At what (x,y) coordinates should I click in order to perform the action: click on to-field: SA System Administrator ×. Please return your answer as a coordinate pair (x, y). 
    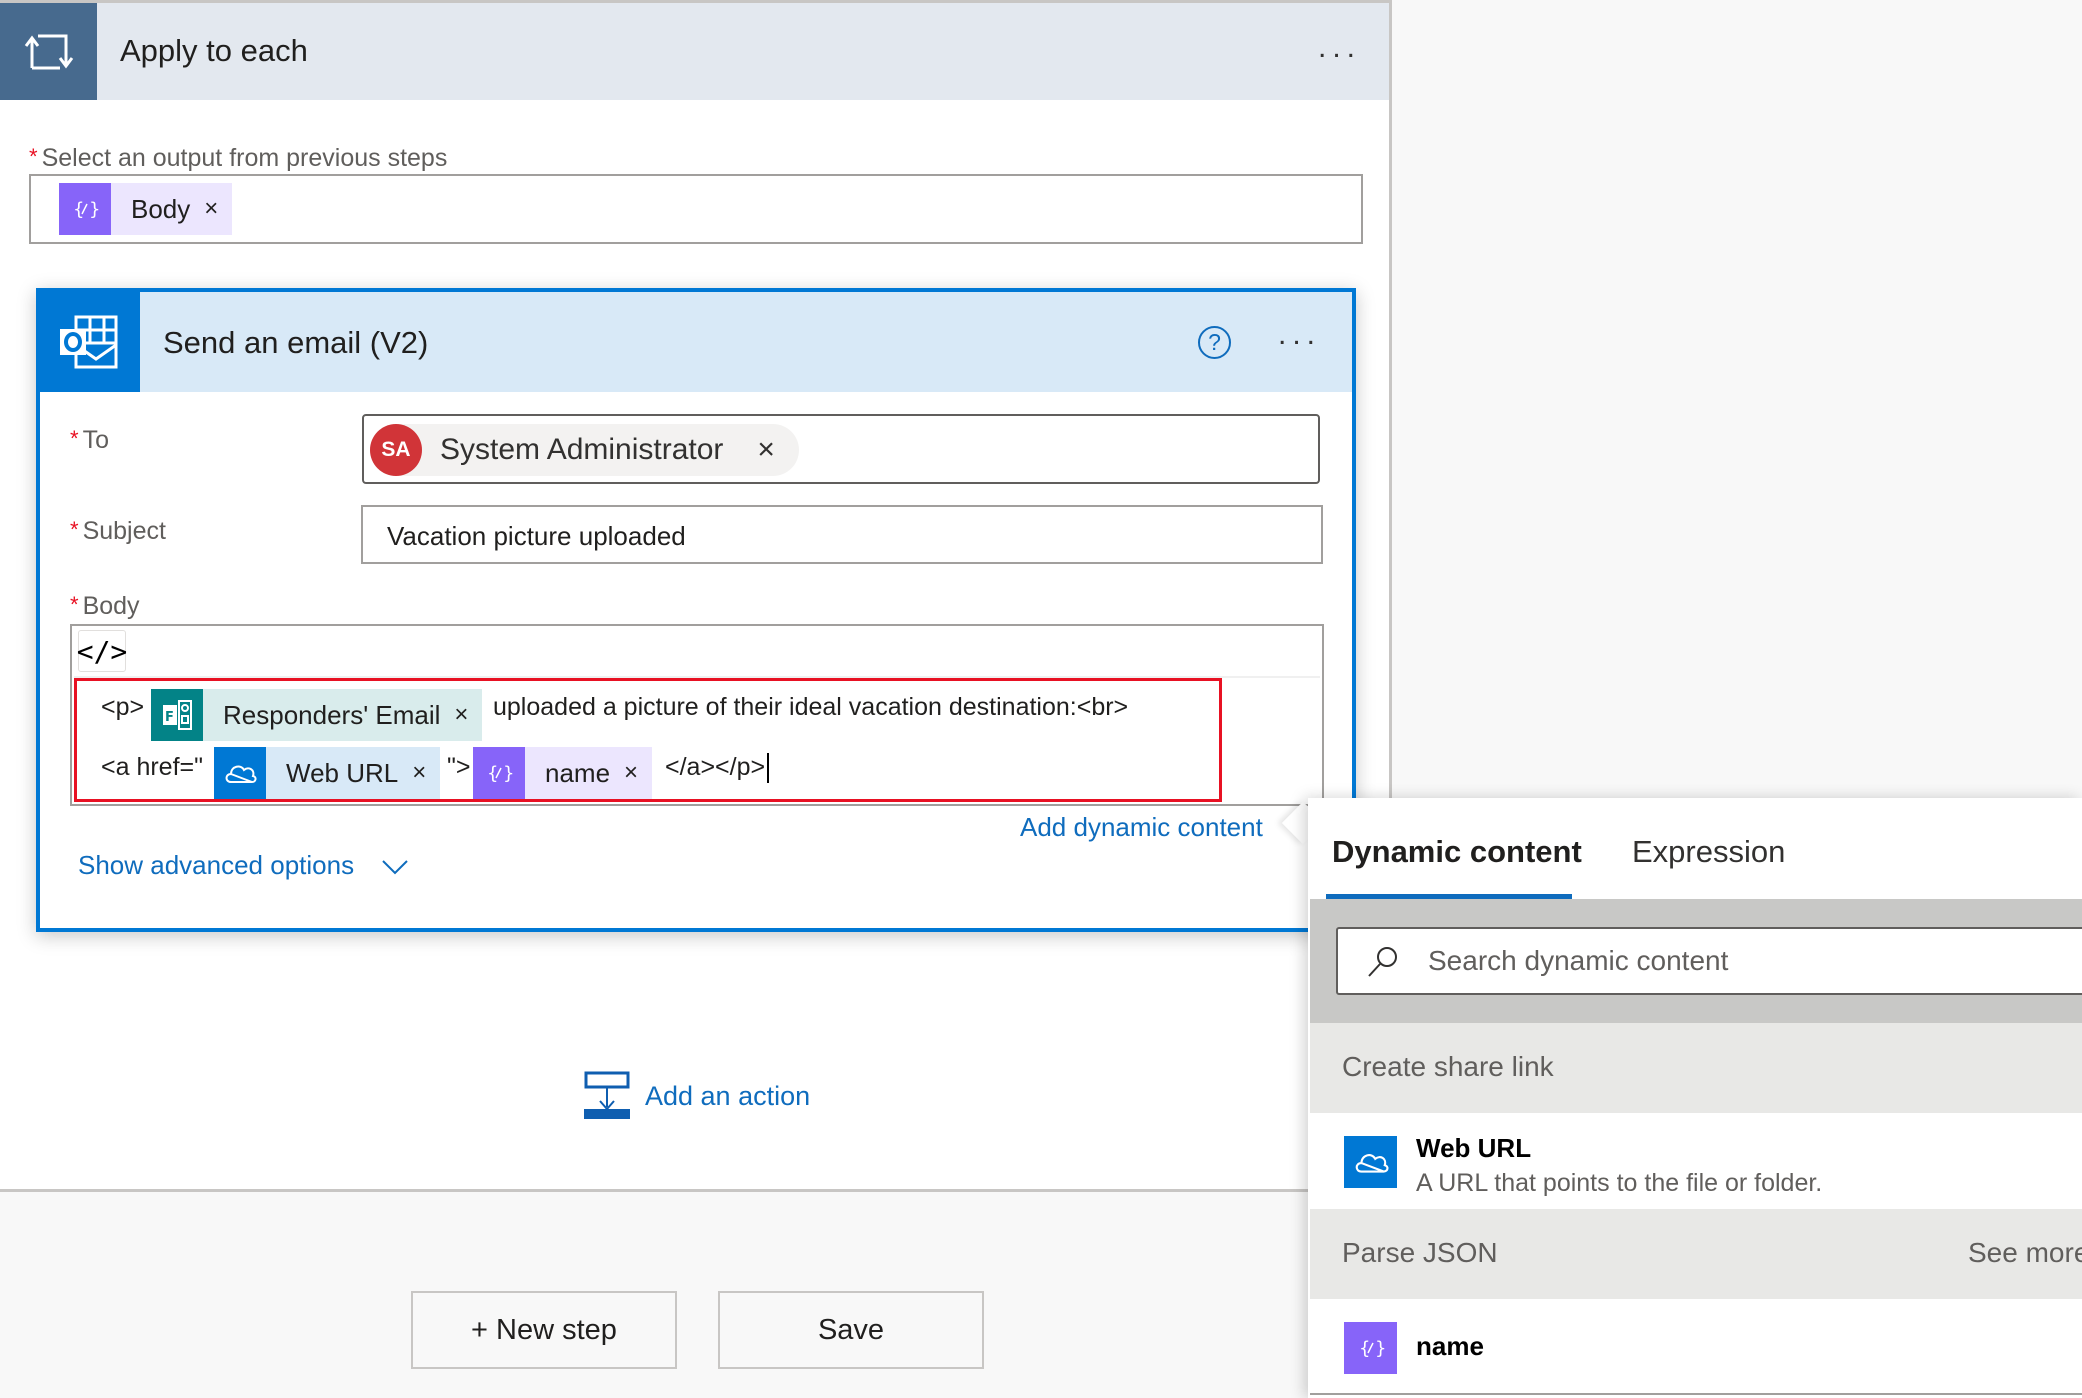
    Looking at the image, I should click on (841, 449).